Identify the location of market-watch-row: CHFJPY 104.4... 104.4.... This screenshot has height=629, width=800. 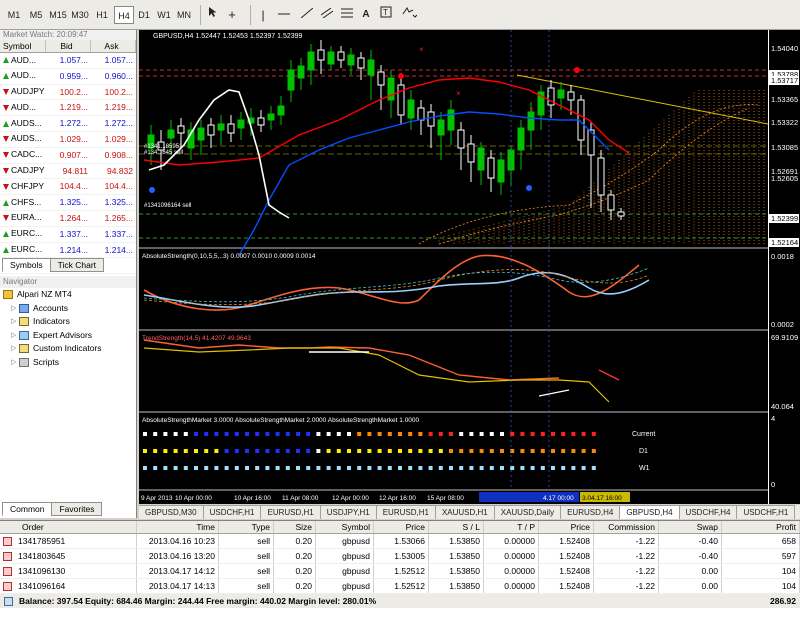
(68, 187).